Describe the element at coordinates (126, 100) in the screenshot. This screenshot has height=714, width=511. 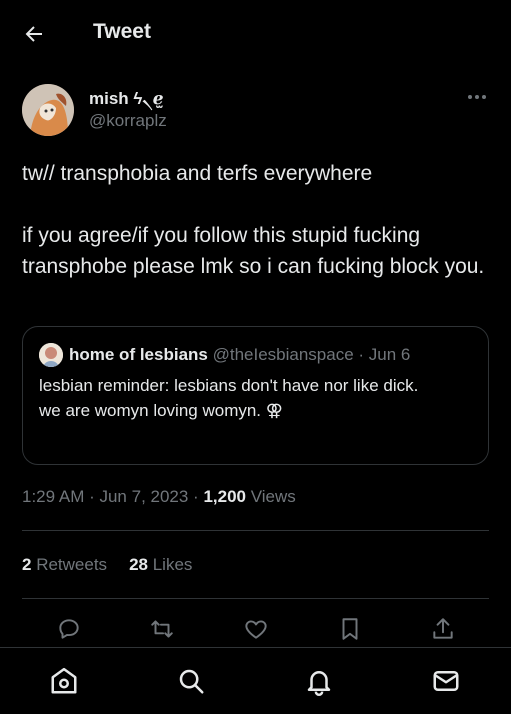
I see `author-name: mish ϟ৲ℯ̫` at that location.